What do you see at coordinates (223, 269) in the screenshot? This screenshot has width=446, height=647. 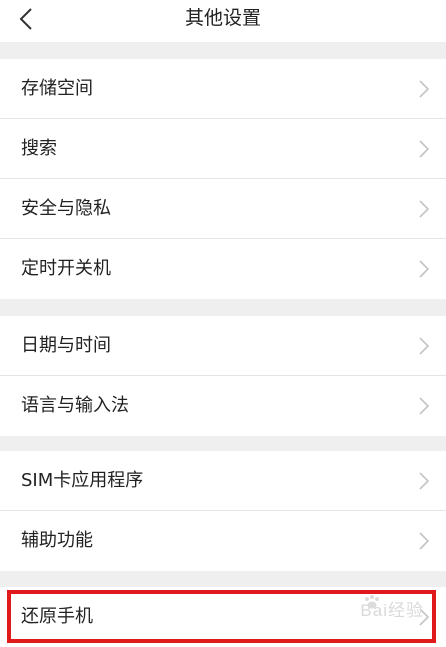 I see `settings-item-scheduled-power: 定时开关机` at bounding box center [223, 269].